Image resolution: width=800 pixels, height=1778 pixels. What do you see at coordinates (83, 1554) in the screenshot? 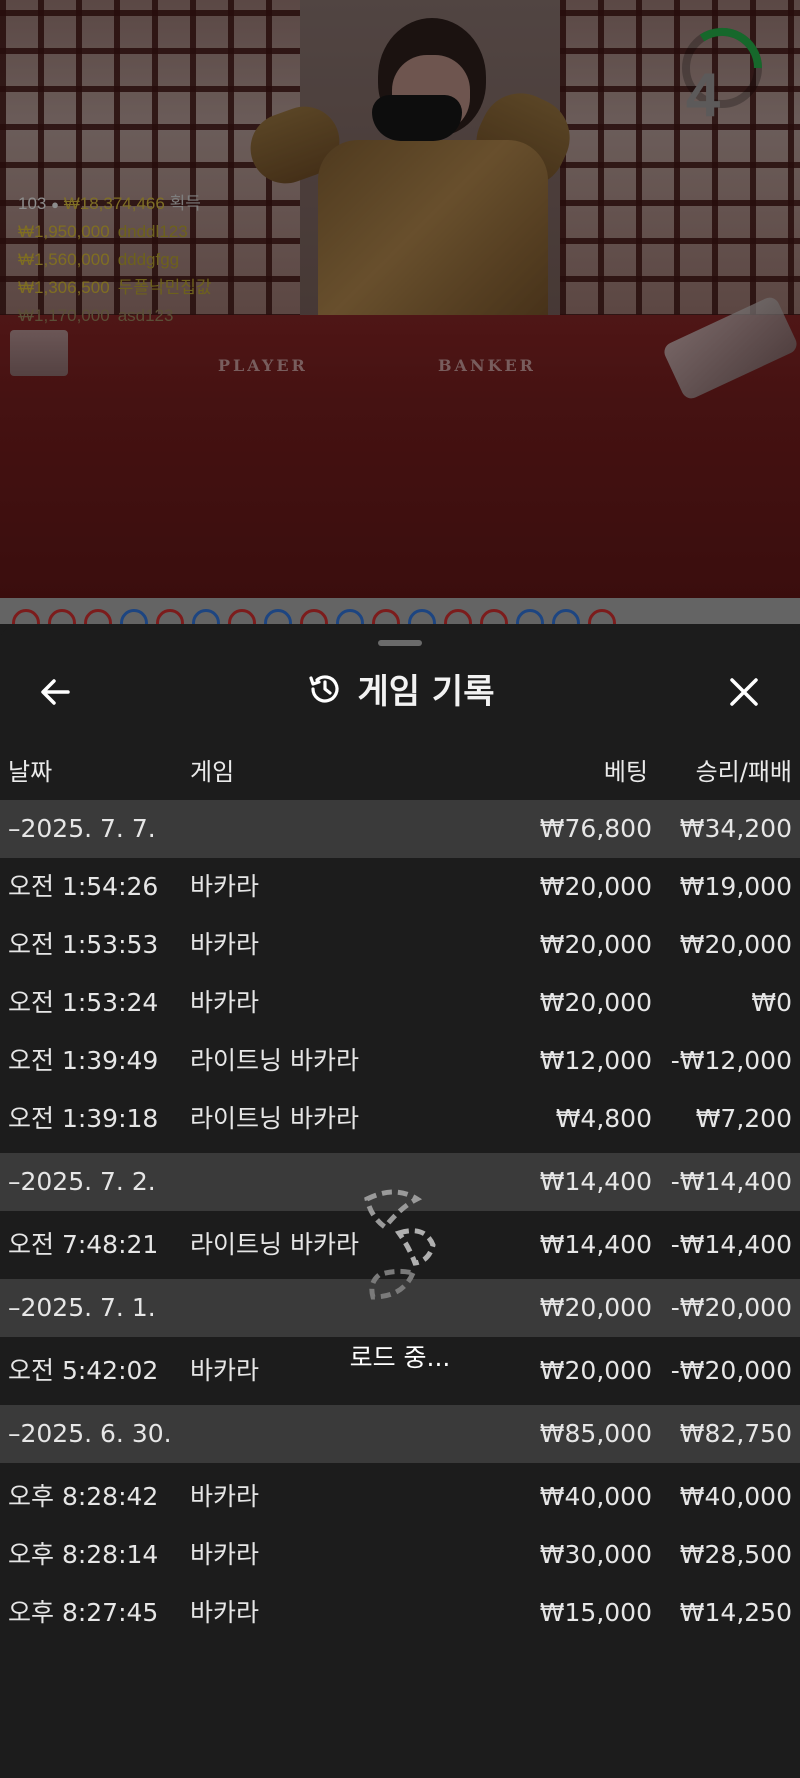
I see `row-time: 오후 8:28:14` at bounding box center [83, 1554].